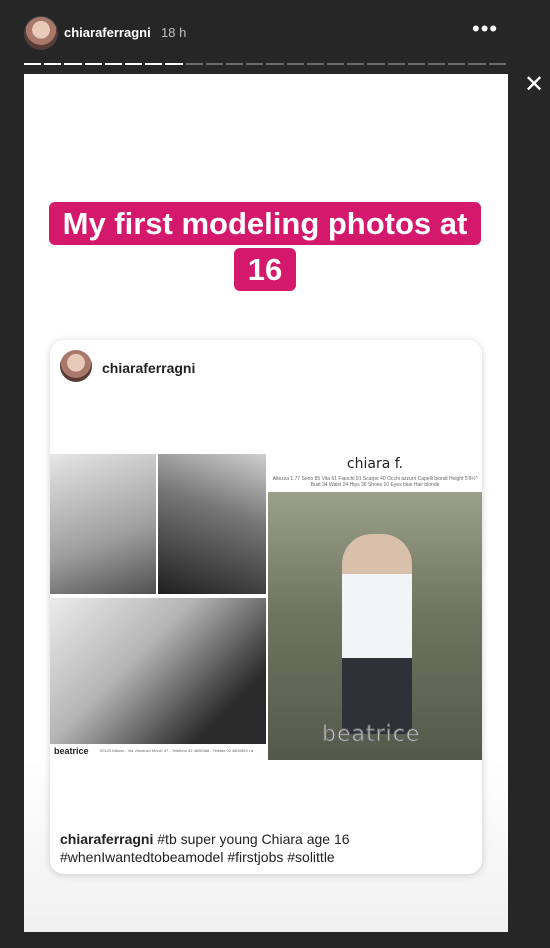 This screenshot has width=550, height=948. Describe the element at coordinates (174, 32) in the screenshot. I see `post-time: 18 h` at that location.